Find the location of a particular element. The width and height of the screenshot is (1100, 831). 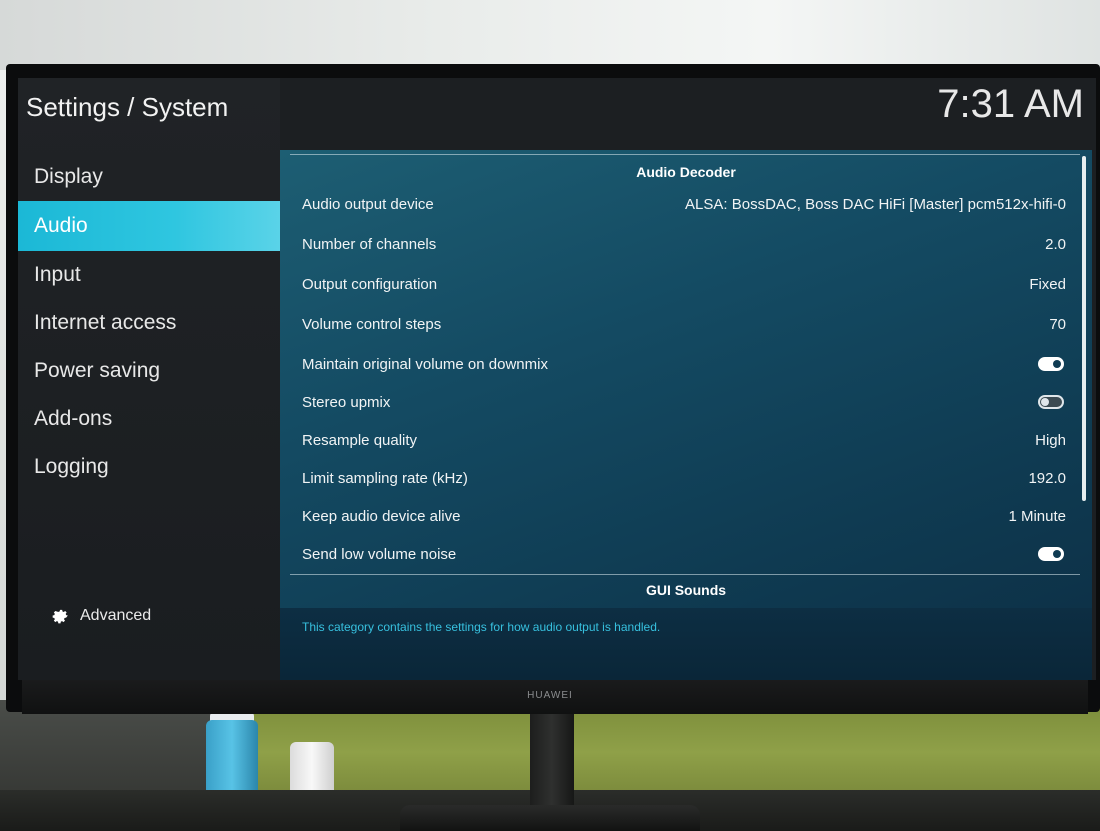

setting-label: Output configuration is located at coordinates (370, 284).